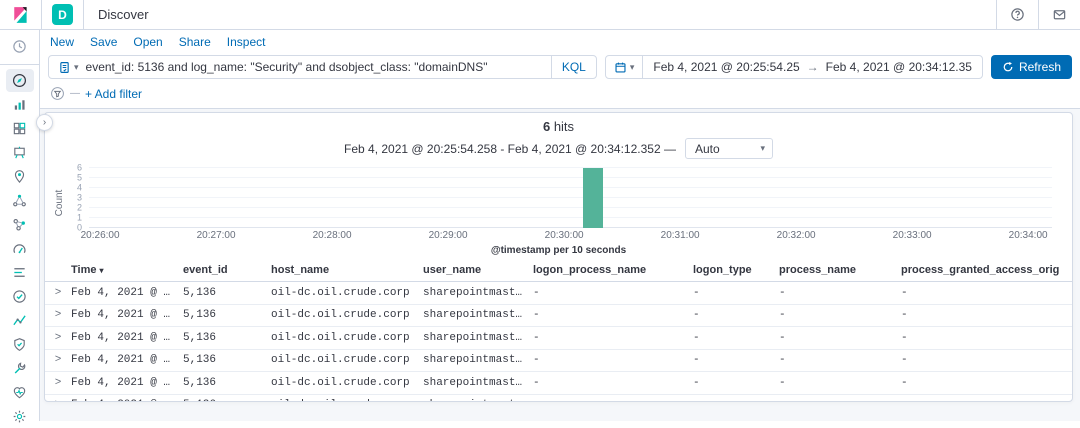 The height and width of the screenshot is (428, 1080). I want to click on column-header-event-id: event_id, so click(227, 270).